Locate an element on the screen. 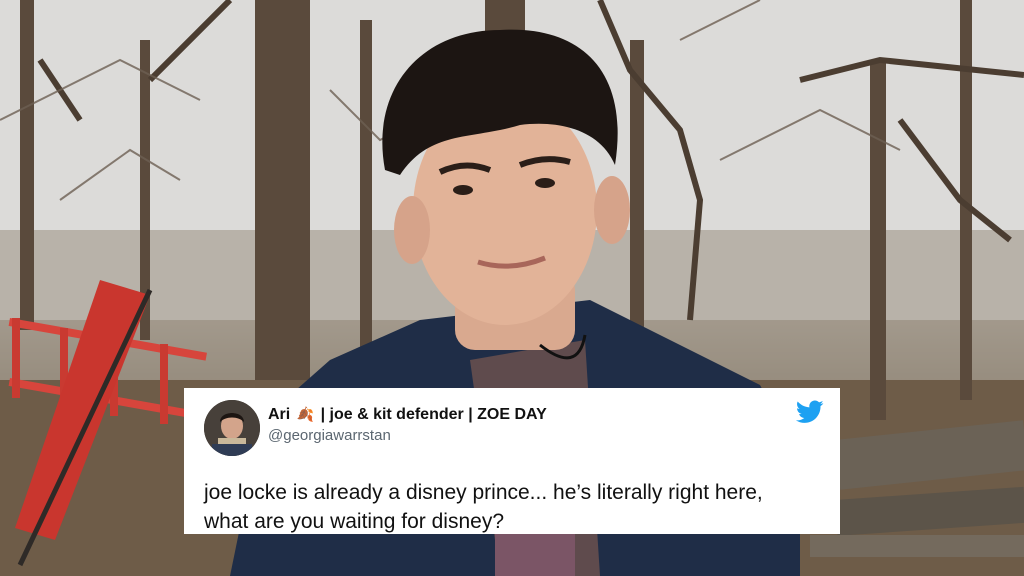  avatar-image is located at coordinates (232, 428).